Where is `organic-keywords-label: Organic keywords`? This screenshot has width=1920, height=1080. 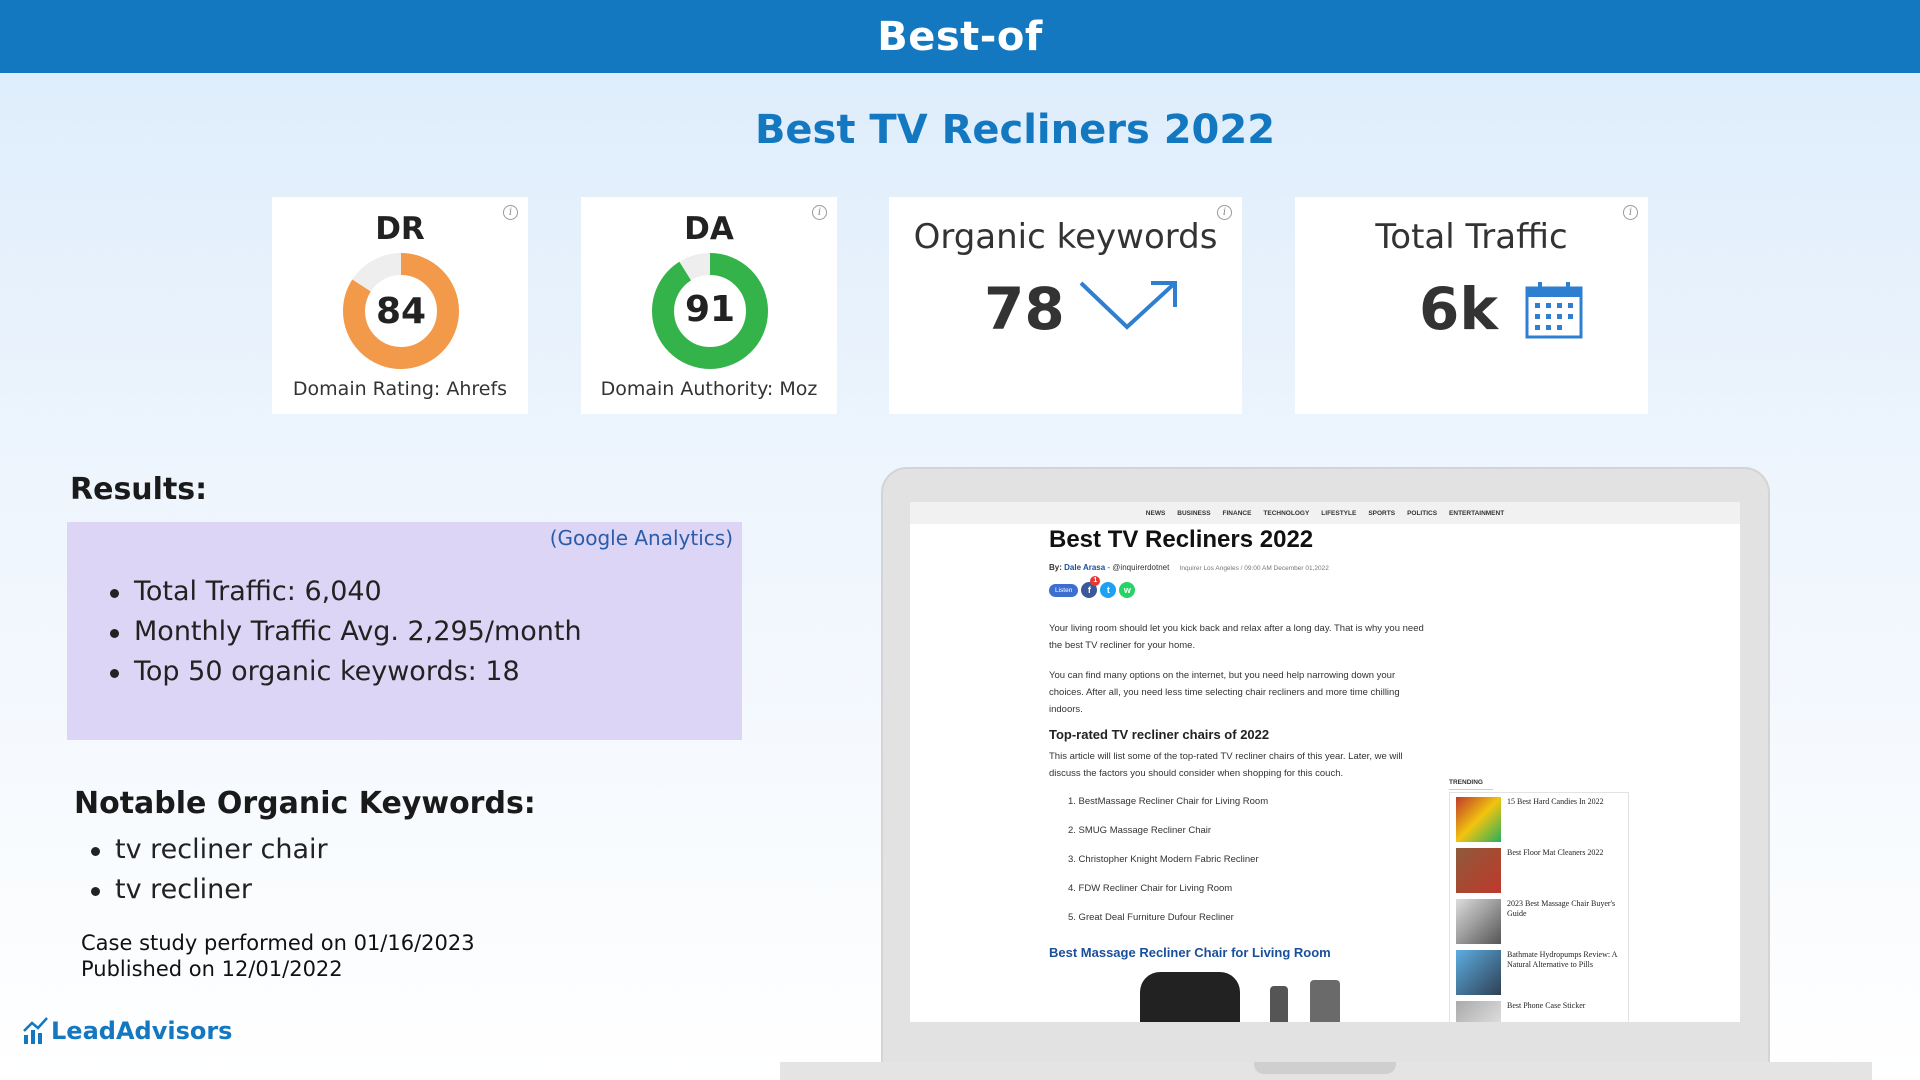 organic-keywords-label: Organic keywords is located at coordinates (1065, 237).